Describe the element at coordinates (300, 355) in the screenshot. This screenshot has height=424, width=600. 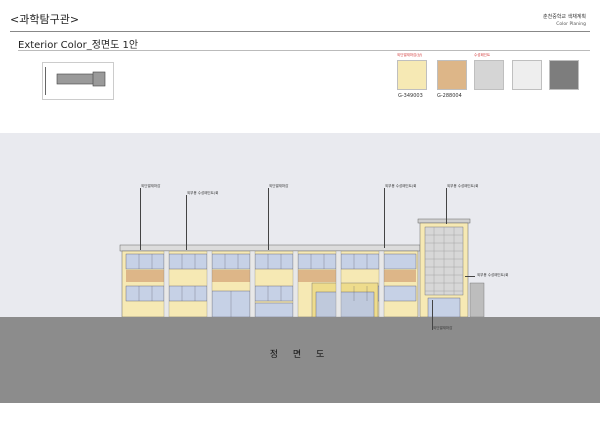
I see `elevation-title: 정 면 도` at that location.